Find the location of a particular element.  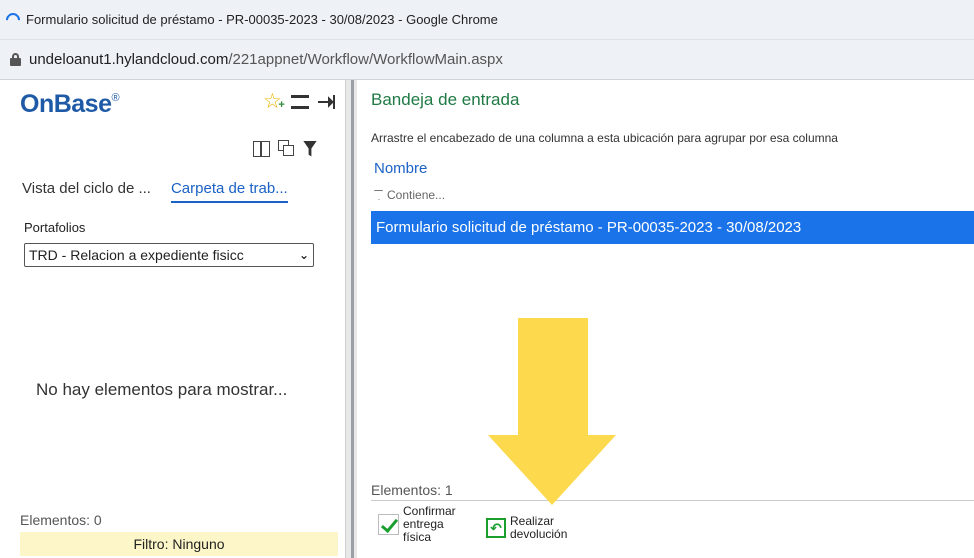

filter-small-icon is located at coordinates (378, 195).